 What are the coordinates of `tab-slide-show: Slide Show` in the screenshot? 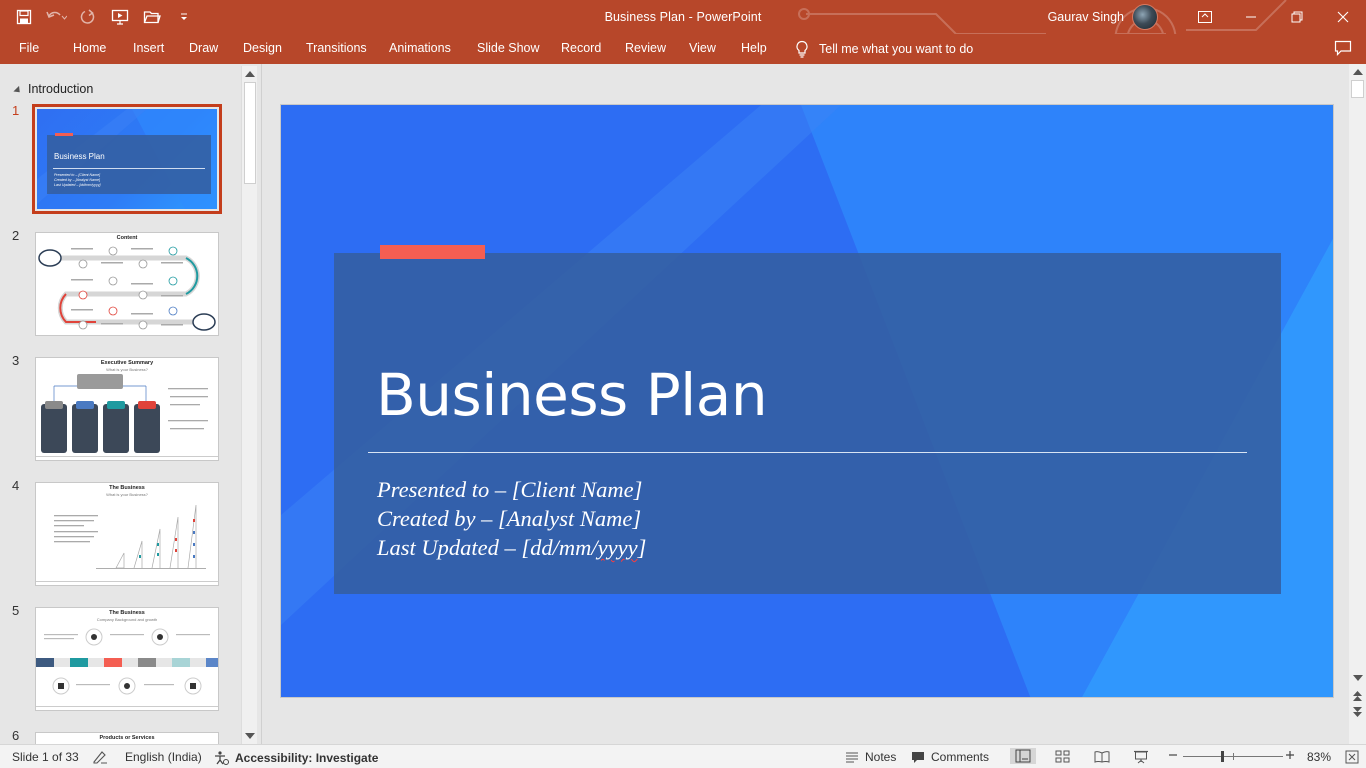 It's located at (508, 48).